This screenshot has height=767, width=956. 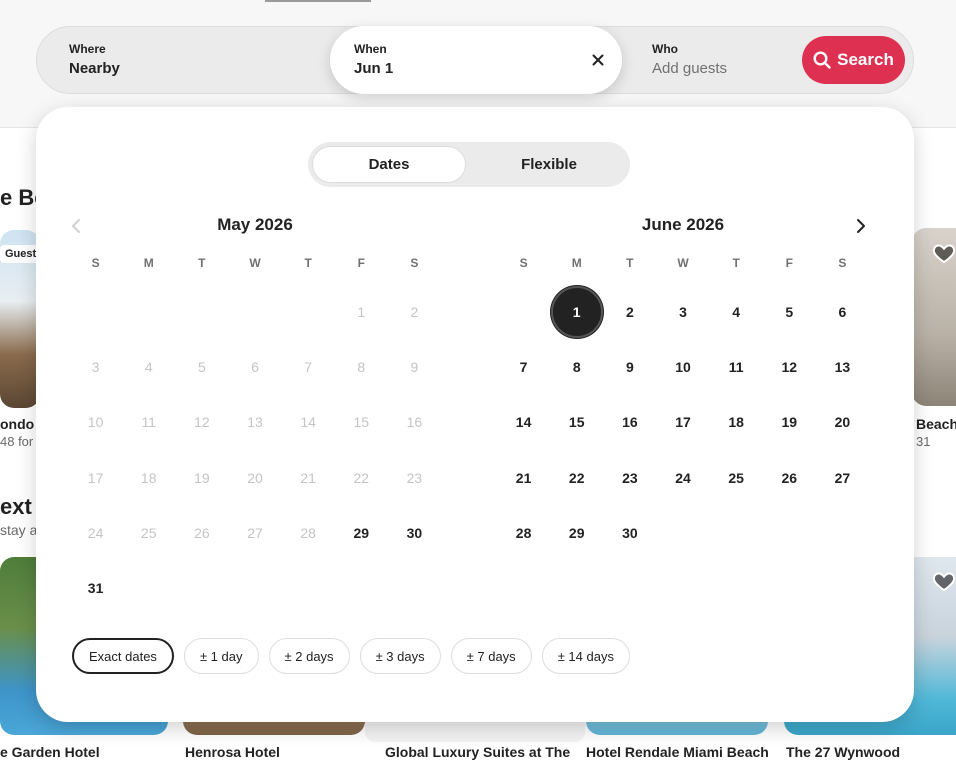 I want to click on calendar-day: 28, so click(x=523, y=532).